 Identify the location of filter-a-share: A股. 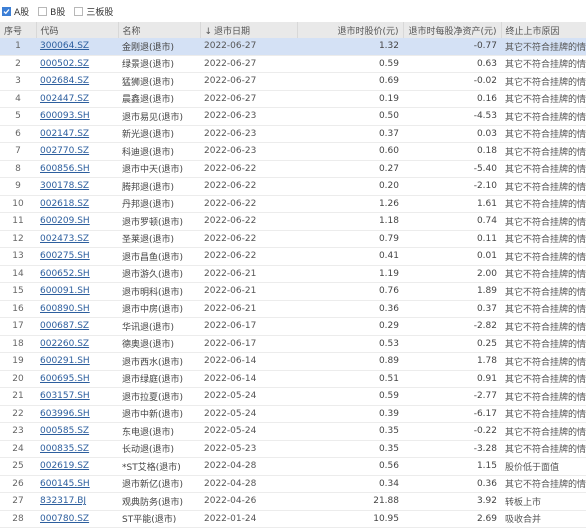
(15, 11).